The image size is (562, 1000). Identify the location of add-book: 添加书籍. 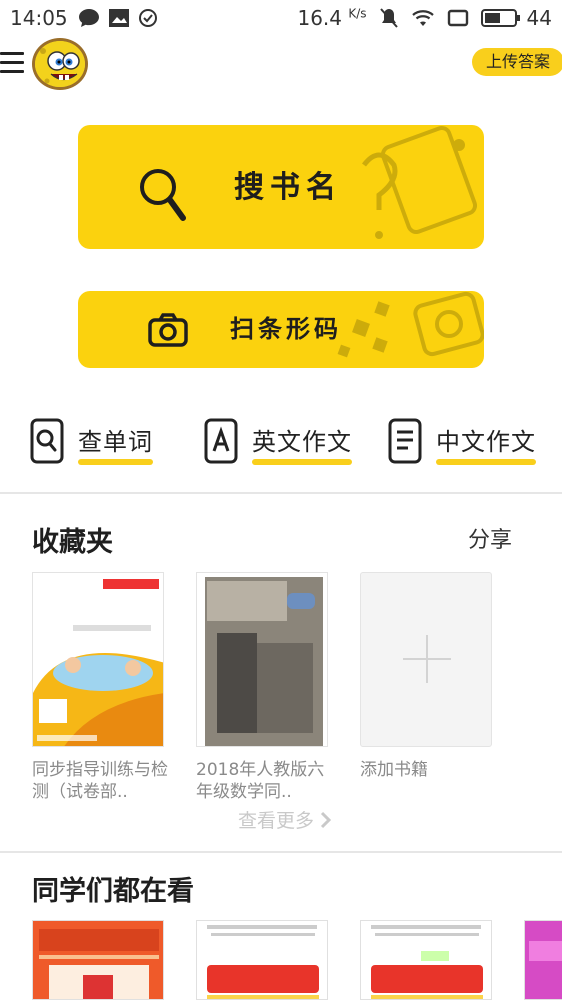
(426, 676).